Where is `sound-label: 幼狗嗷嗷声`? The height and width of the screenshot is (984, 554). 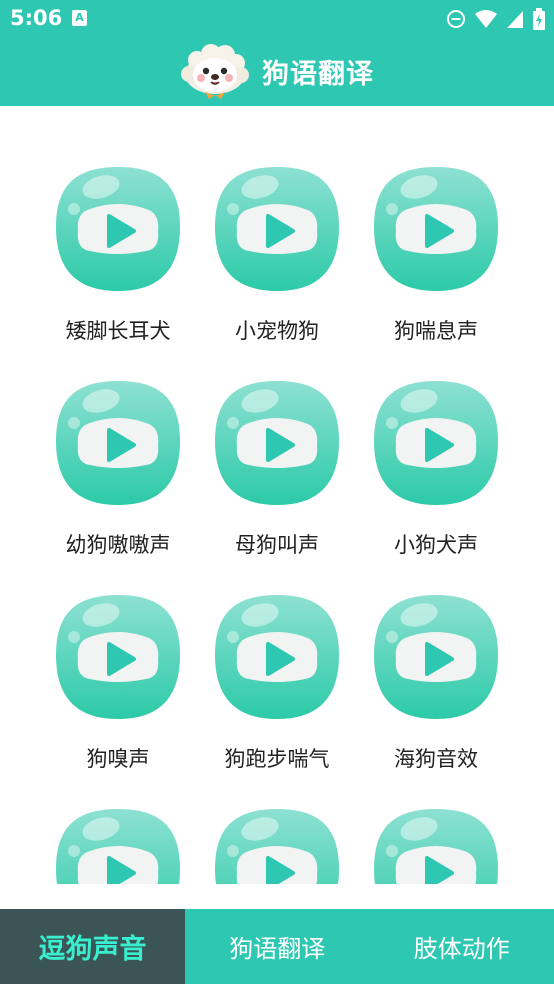
sound-label: 幼狗嗷嗷声 is located at coordinates (118, 545).